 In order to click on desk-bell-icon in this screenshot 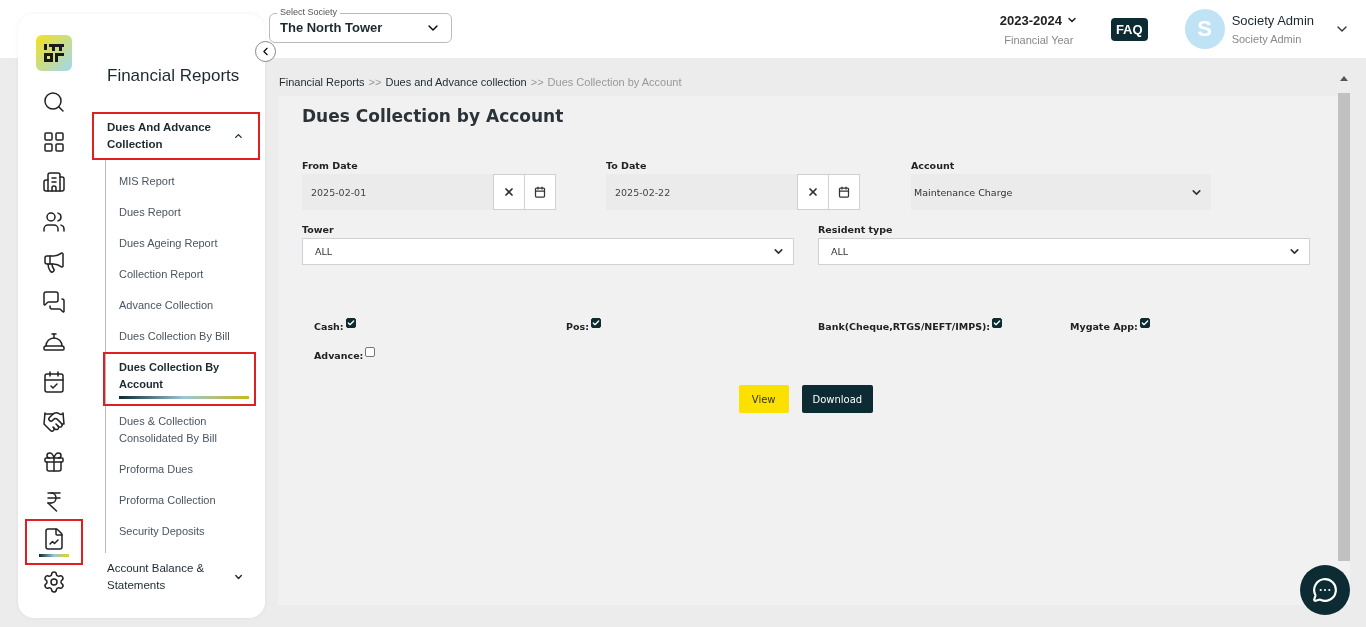, I will do `click(54, 342)`.